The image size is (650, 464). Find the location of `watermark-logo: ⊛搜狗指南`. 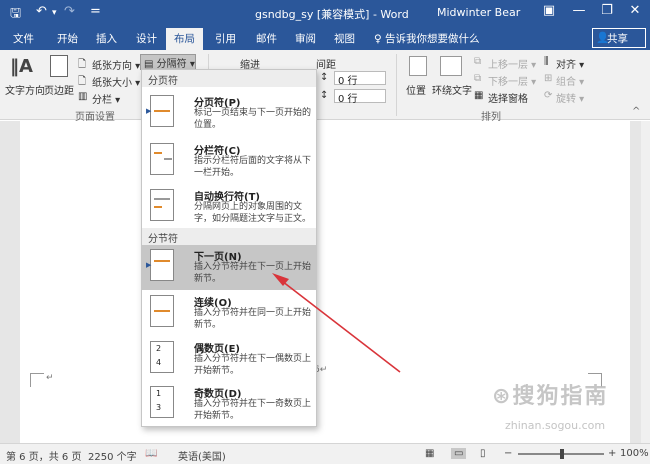

watermark-logo: ⊛搜狗指南 is located at coordinates (550, 394).